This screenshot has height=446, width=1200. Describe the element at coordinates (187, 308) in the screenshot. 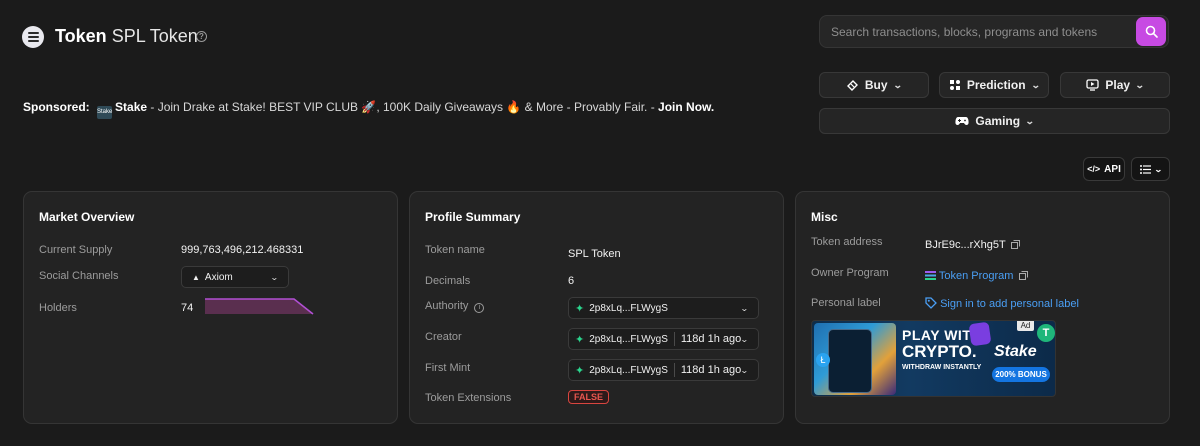

I see `holders-value: 74` at that location.